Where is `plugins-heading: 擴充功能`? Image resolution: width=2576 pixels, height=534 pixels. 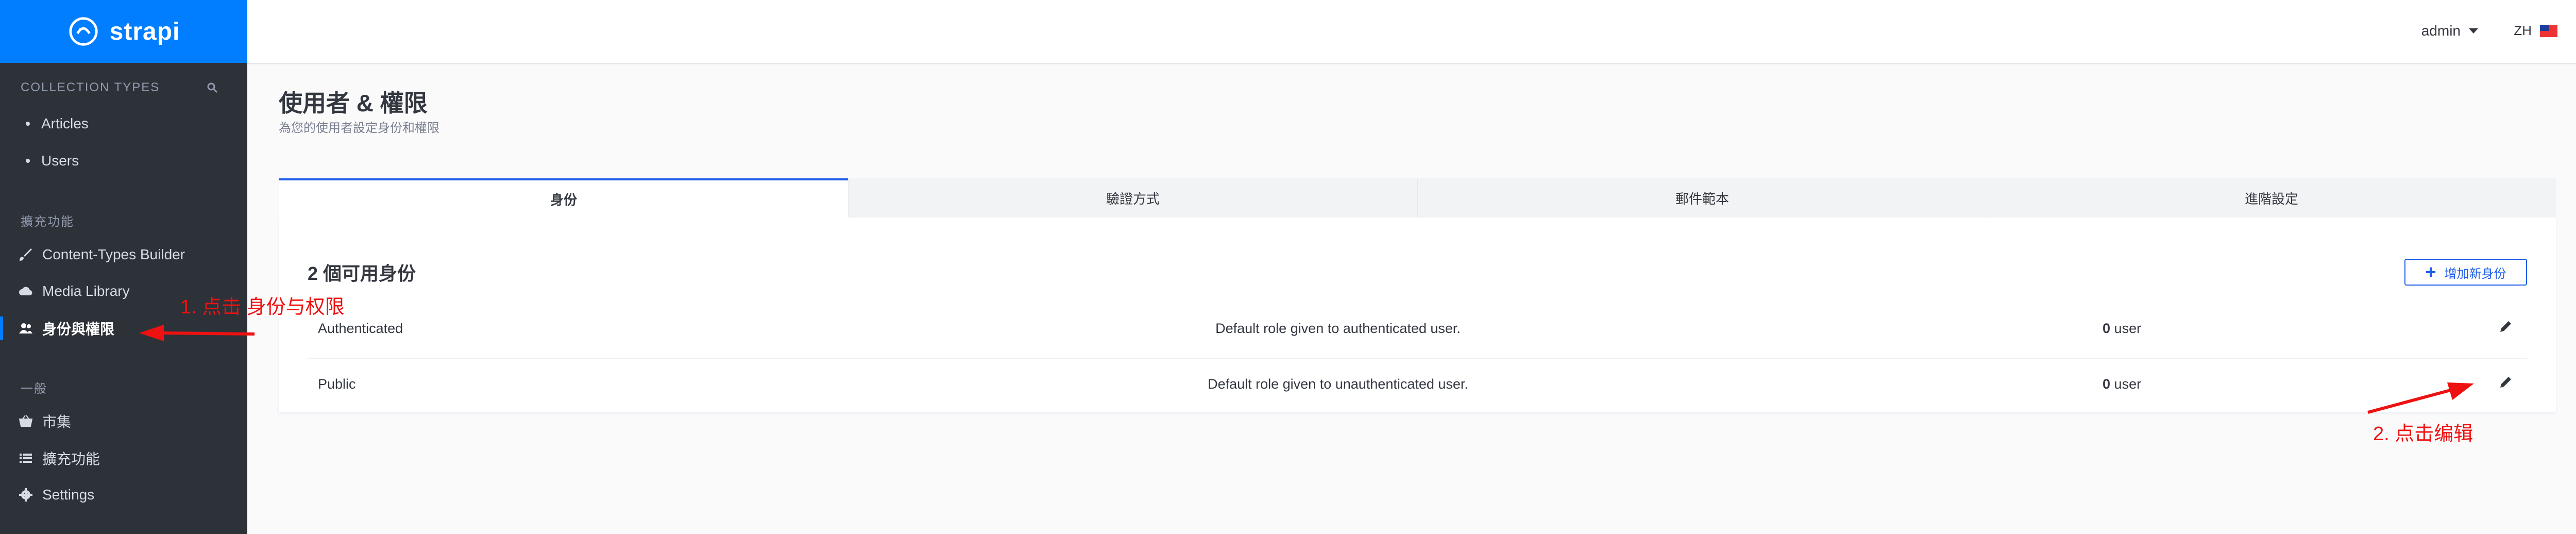
plugins-heading: 擴充功能 is located at coordinates (47, 222).